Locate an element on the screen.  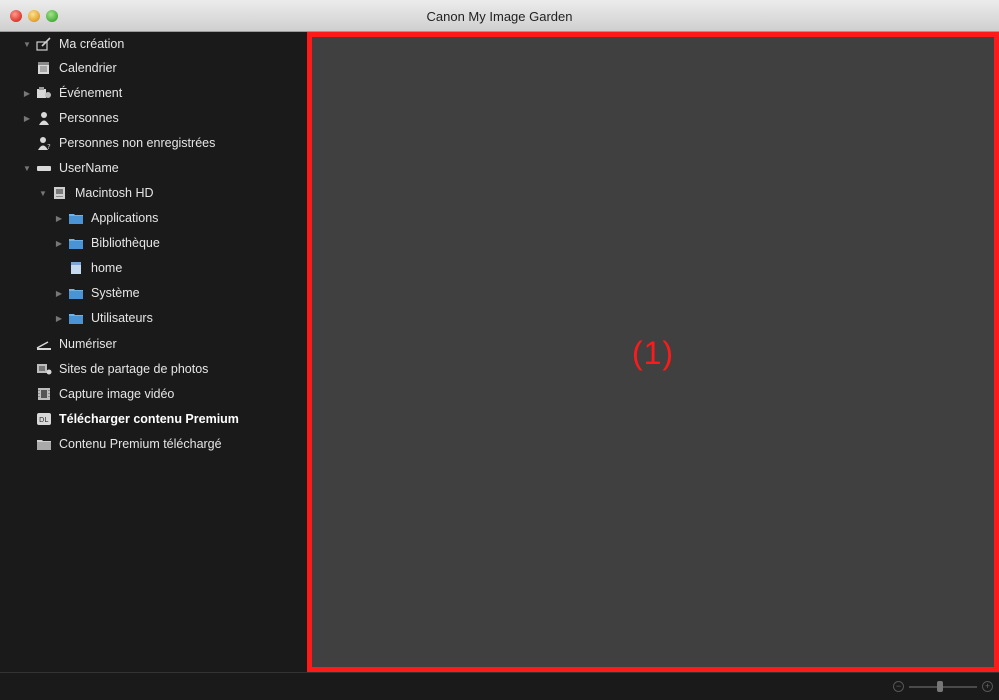
premium-download-icon: DL is located at coordinates (44, 419).